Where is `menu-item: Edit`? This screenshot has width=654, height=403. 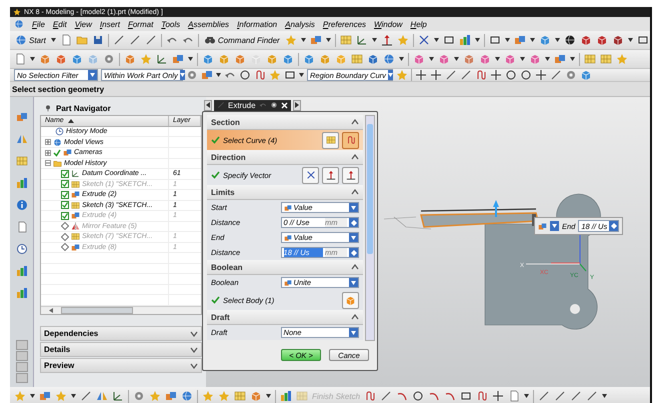 menu-item: Edit is located at coordinates (59, 24).